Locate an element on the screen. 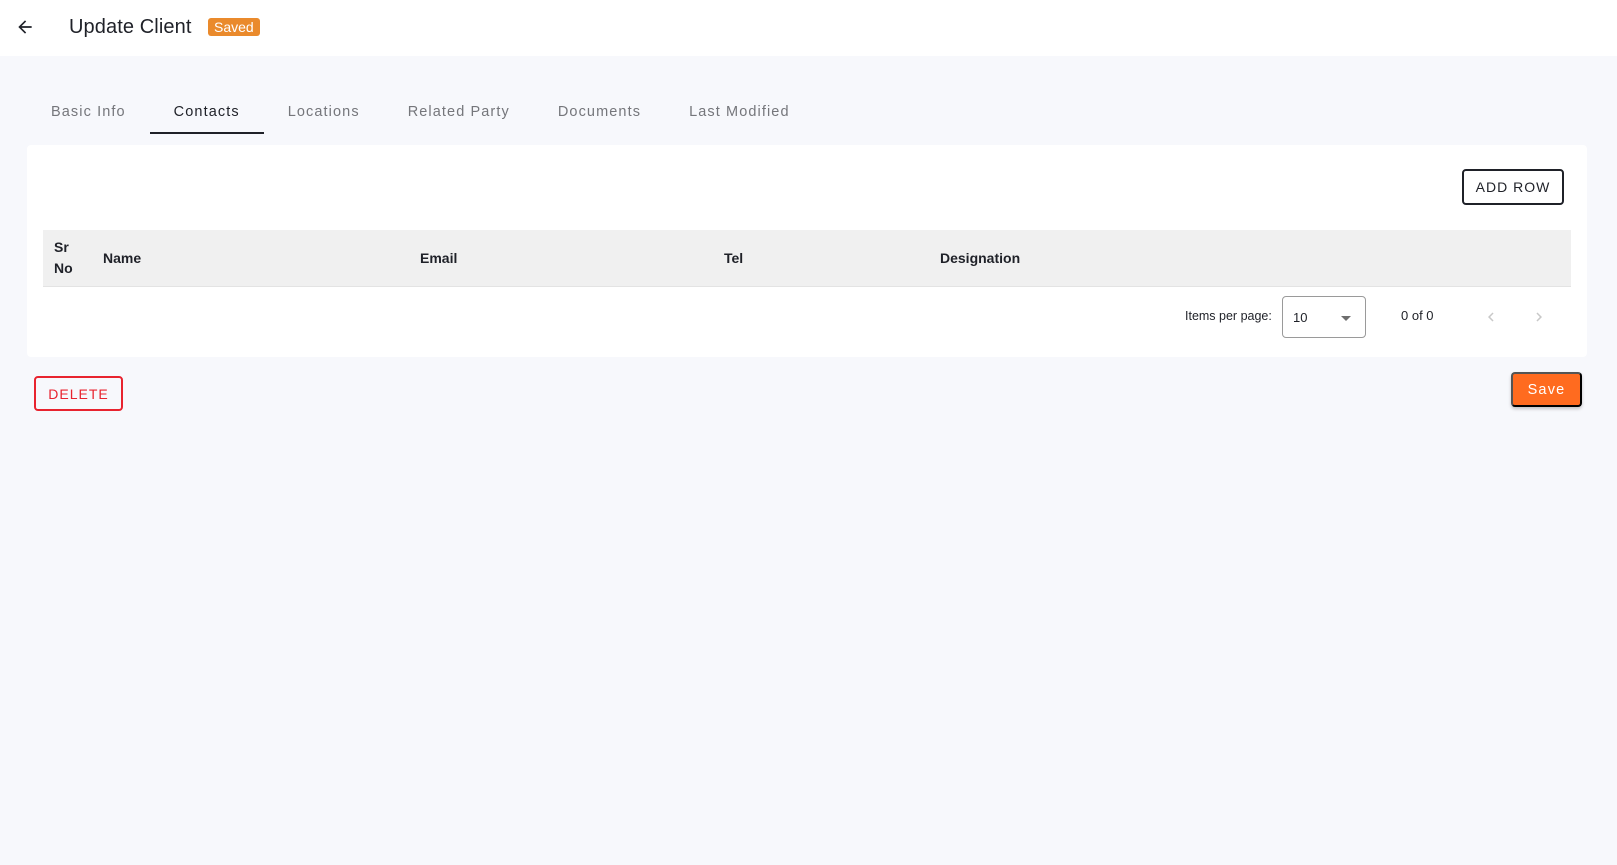 The width and height of the screenshot is (1617, 865). column-header-email: Email is located at coordinates (438, 258).